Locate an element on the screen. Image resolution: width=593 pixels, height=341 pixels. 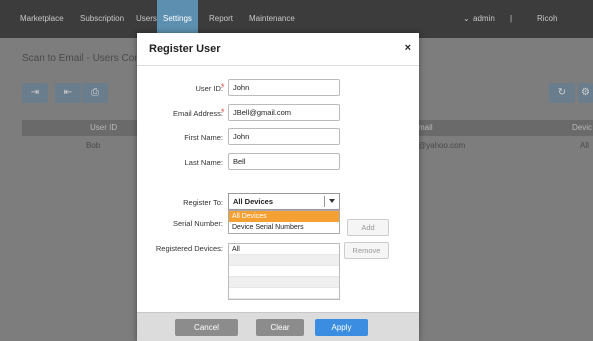
dialog-divider is located at coordinates (278, 65).